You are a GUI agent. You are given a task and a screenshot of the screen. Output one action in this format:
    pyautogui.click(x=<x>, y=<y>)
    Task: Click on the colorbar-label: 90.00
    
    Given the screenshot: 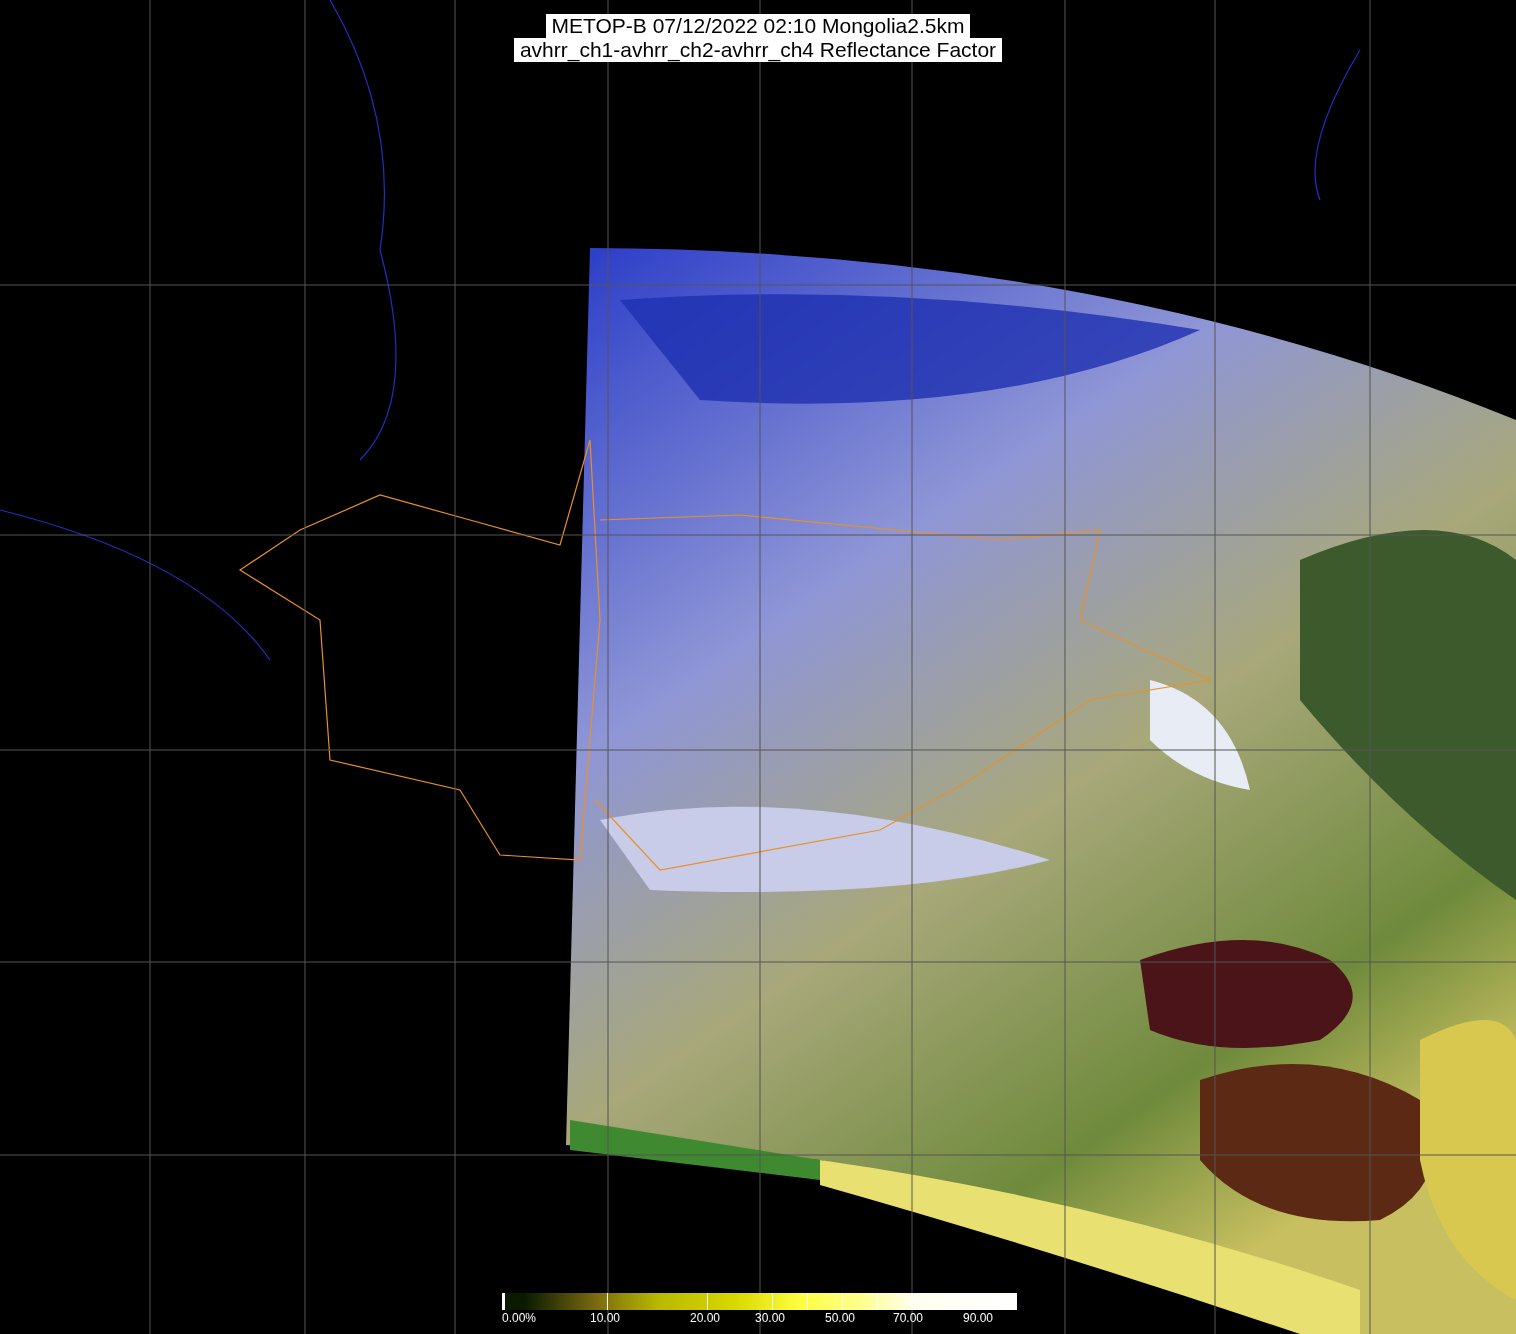 What is the action you would take?
    pyautogui.click(x=978, y=1318)
    